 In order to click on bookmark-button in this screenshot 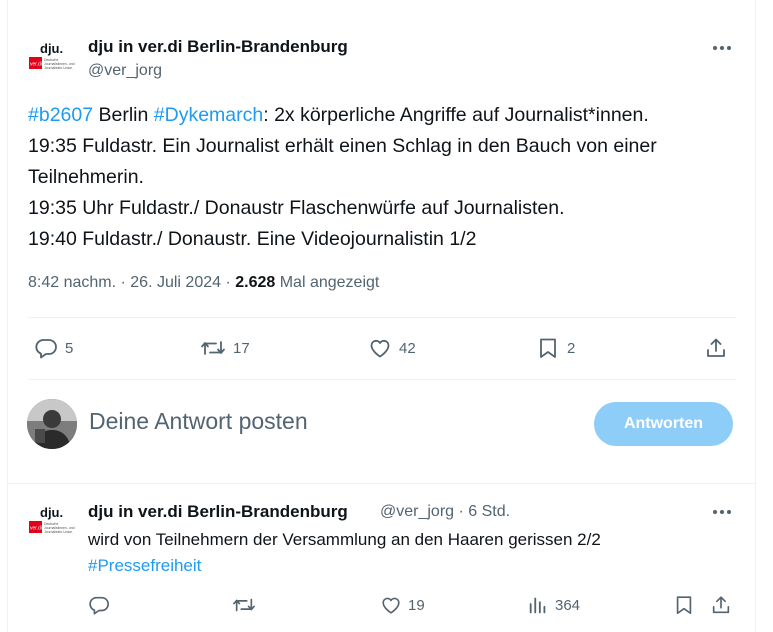, I will do `click(684, 605)`.